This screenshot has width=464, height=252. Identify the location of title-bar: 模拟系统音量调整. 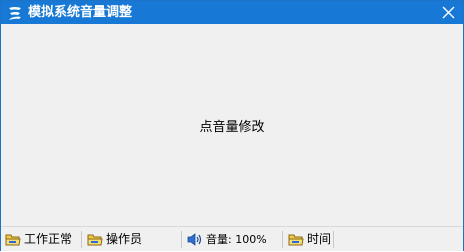
(232, 12).